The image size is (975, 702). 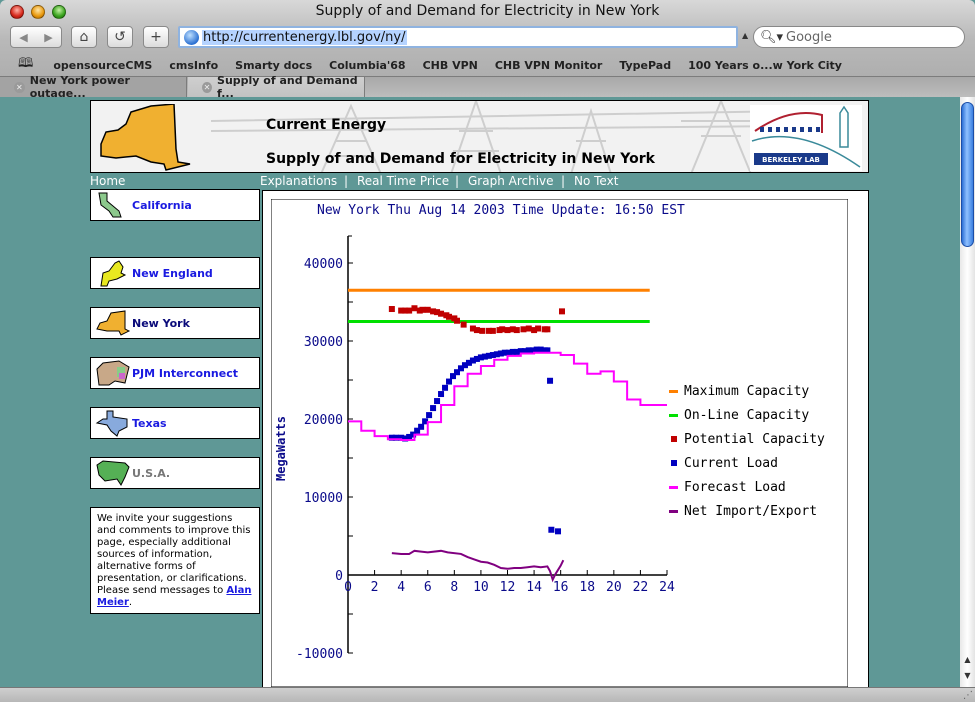 I want to click on sidebar-item-label: U.S.A., so click(x=151, y=473).